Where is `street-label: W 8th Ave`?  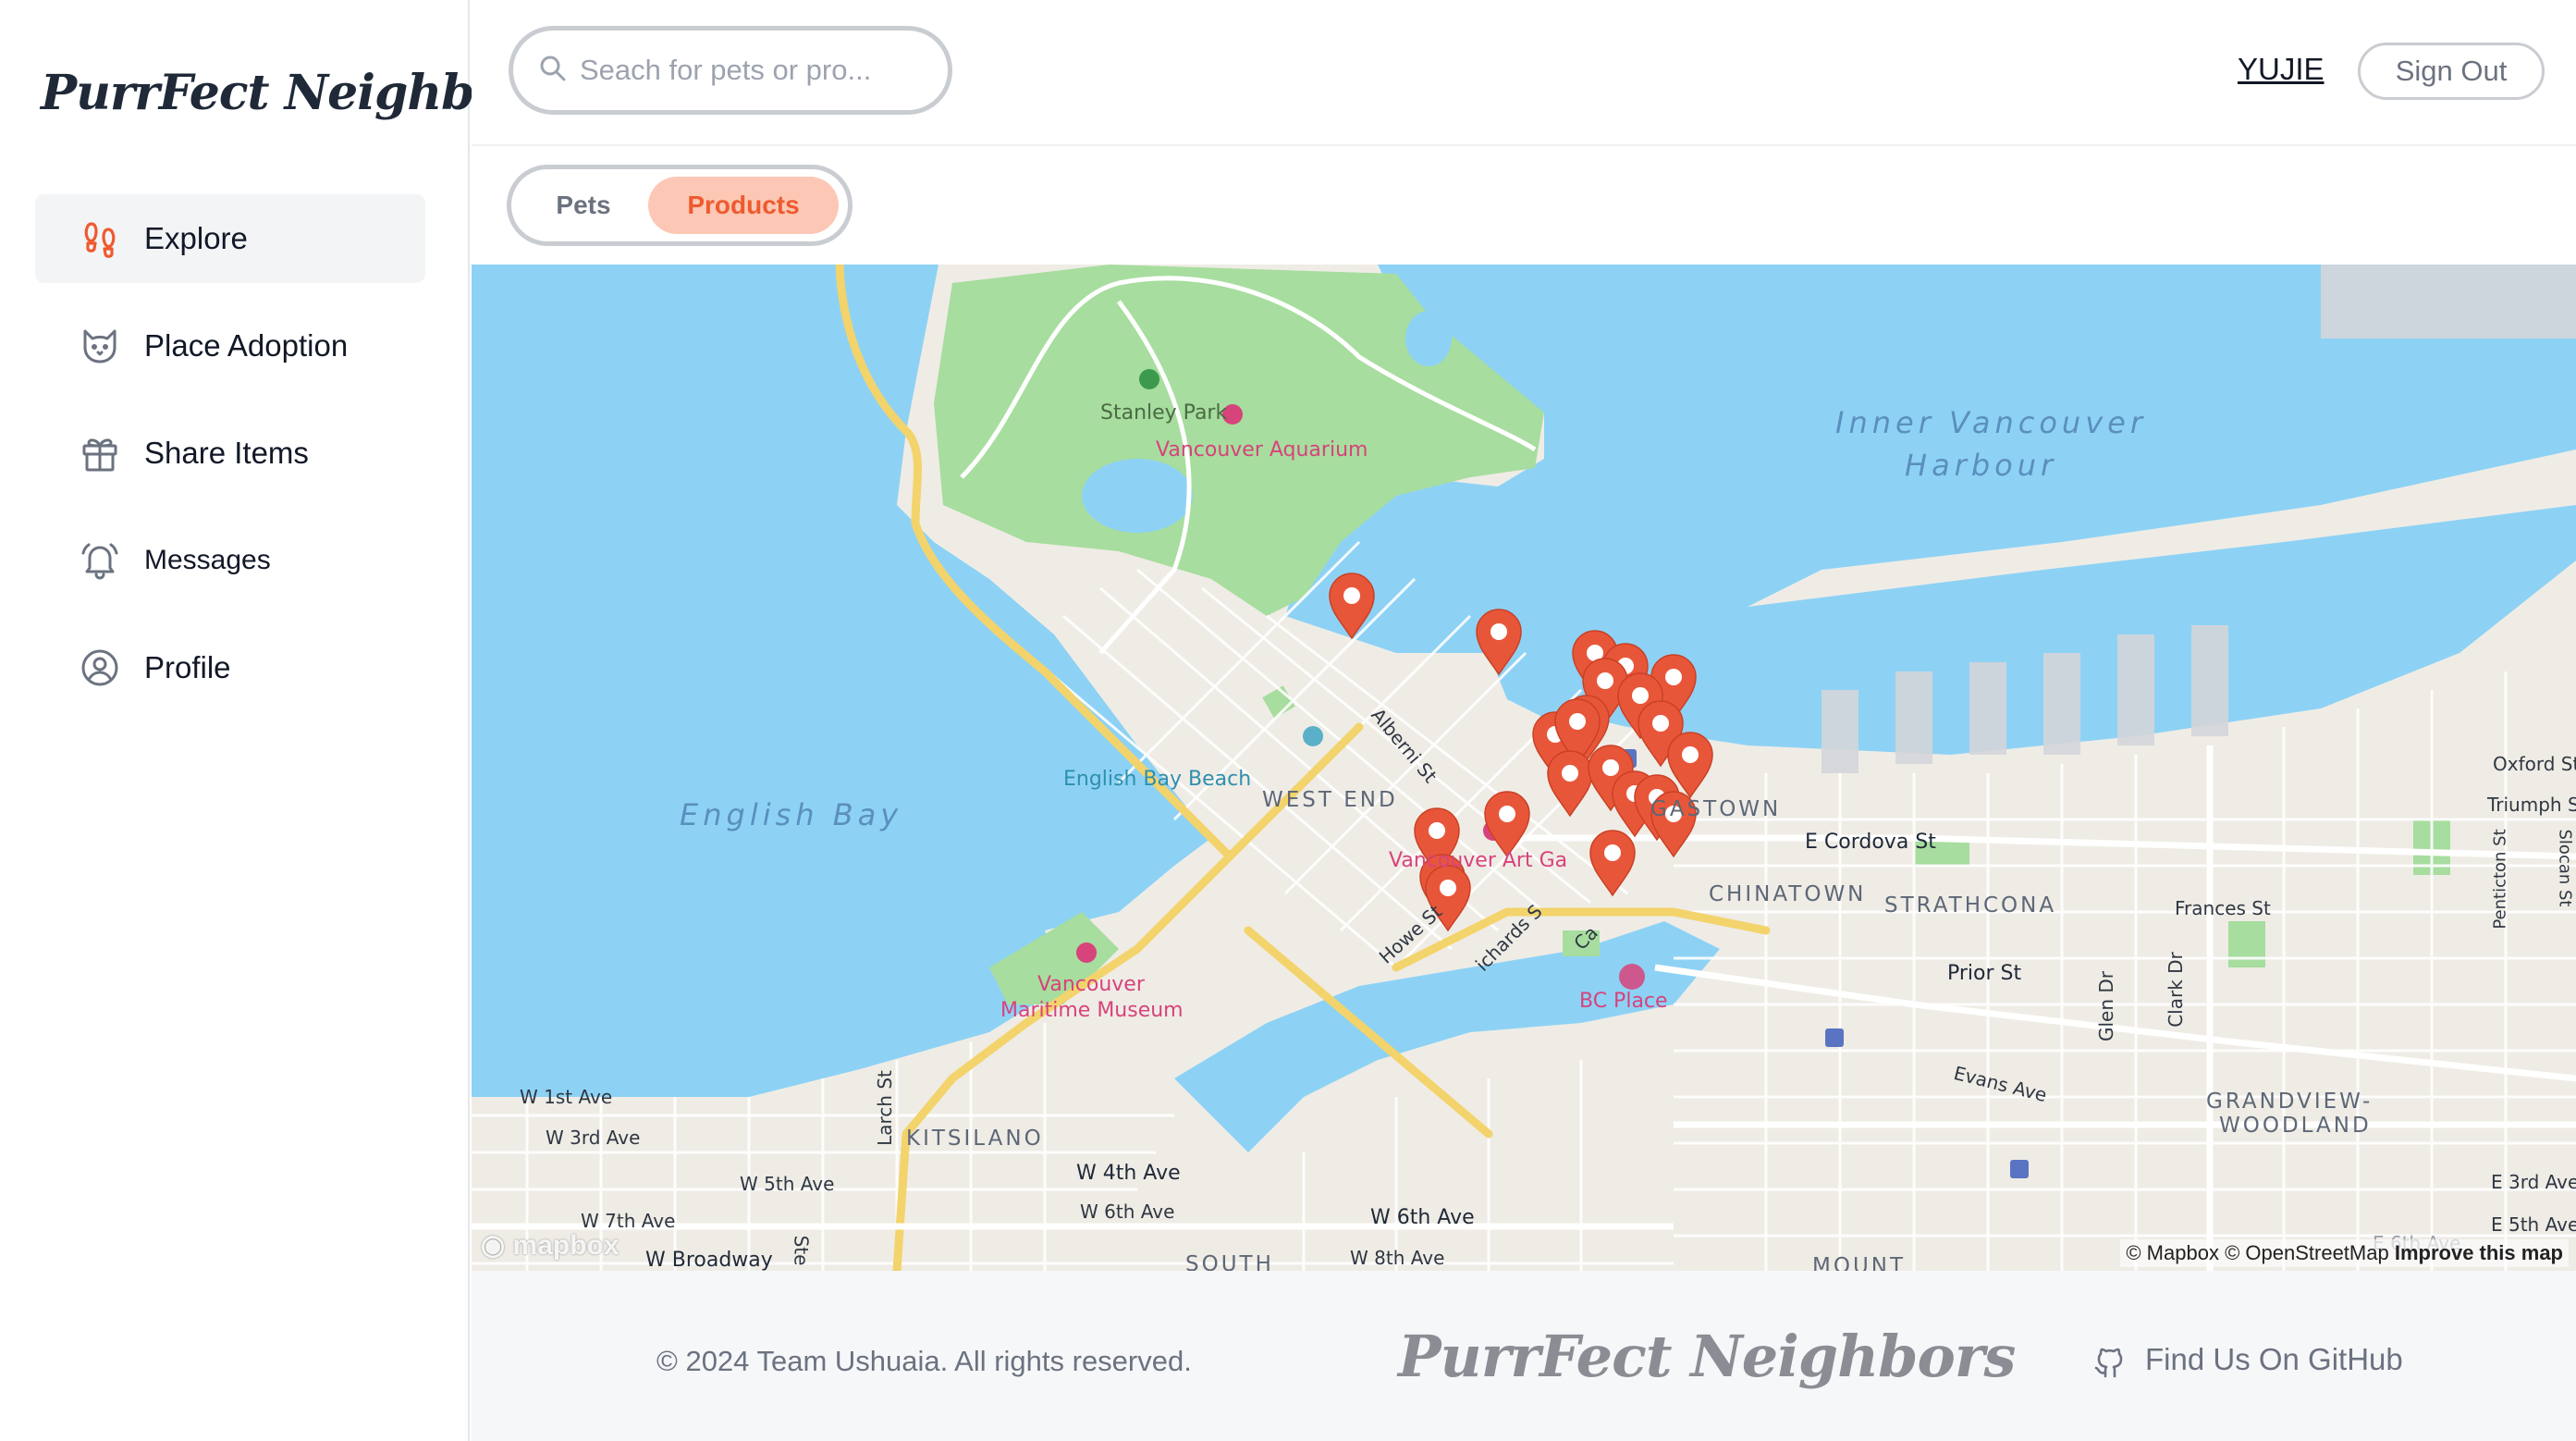 street-label: W 8th Ave is located at coordinates (1398, 1258).